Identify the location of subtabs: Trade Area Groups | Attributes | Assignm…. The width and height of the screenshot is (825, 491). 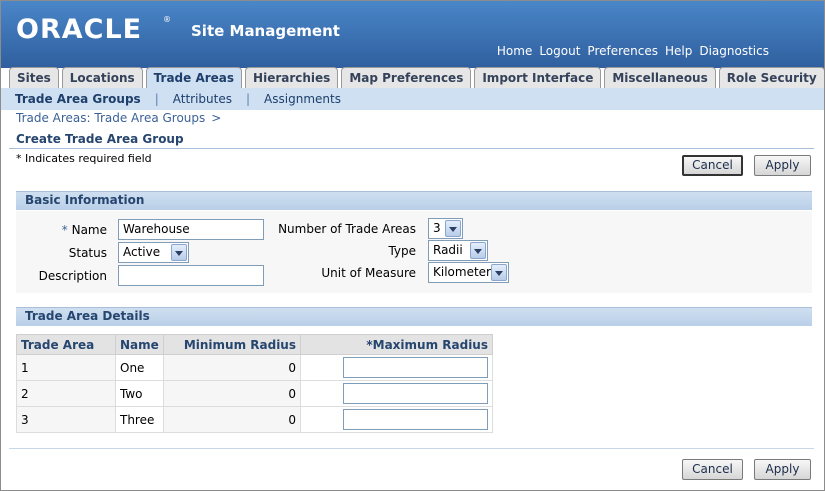
(178, 99).